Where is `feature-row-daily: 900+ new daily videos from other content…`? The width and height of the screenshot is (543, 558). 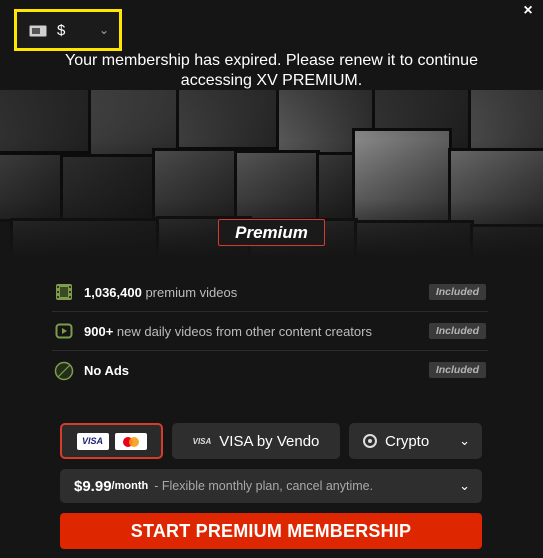 feature-row-daily: 900+ new daily videos from other content… is located at coordinates (270, 331).